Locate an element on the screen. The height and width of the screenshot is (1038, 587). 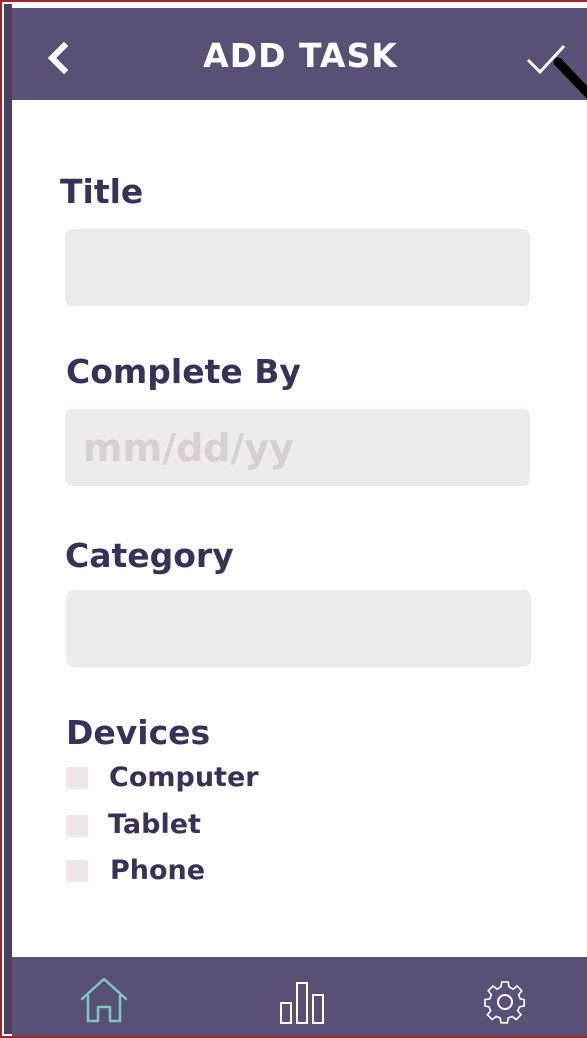
frame-edge is located at coordinates (8, 519).